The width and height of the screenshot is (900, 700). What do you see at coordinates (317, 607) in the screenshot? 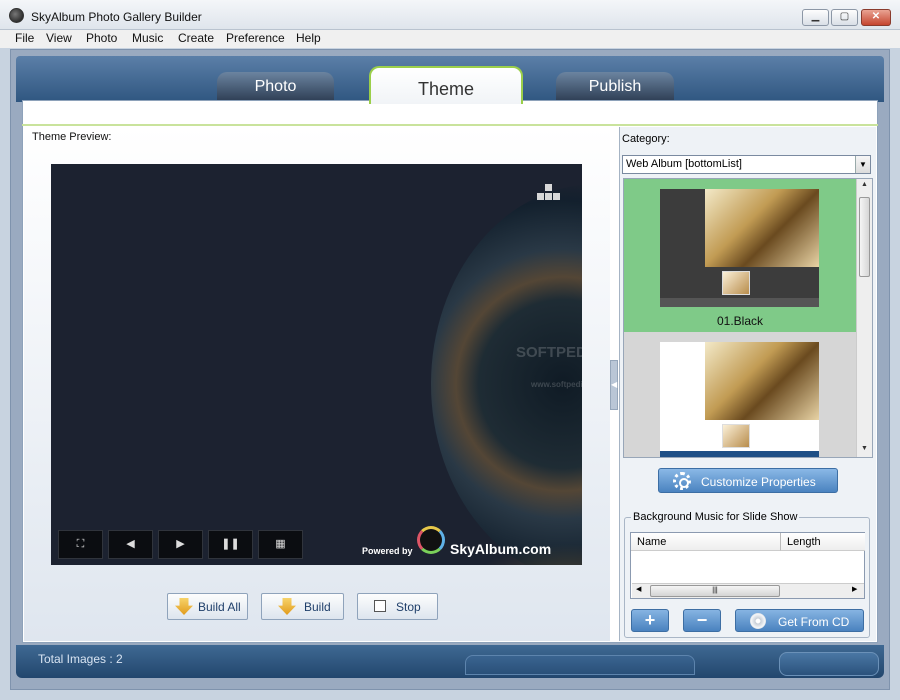
I see `build-label: Build` at bounding box center [317, 607].